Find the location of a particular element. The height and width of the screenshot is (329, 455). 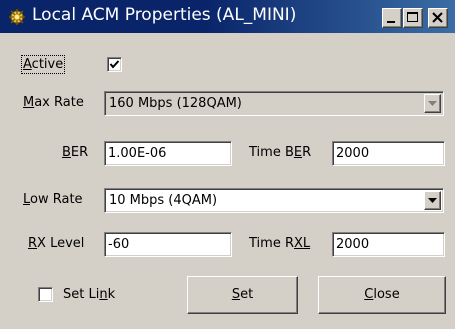

minimize-icon is located at coordinates (391, 22).